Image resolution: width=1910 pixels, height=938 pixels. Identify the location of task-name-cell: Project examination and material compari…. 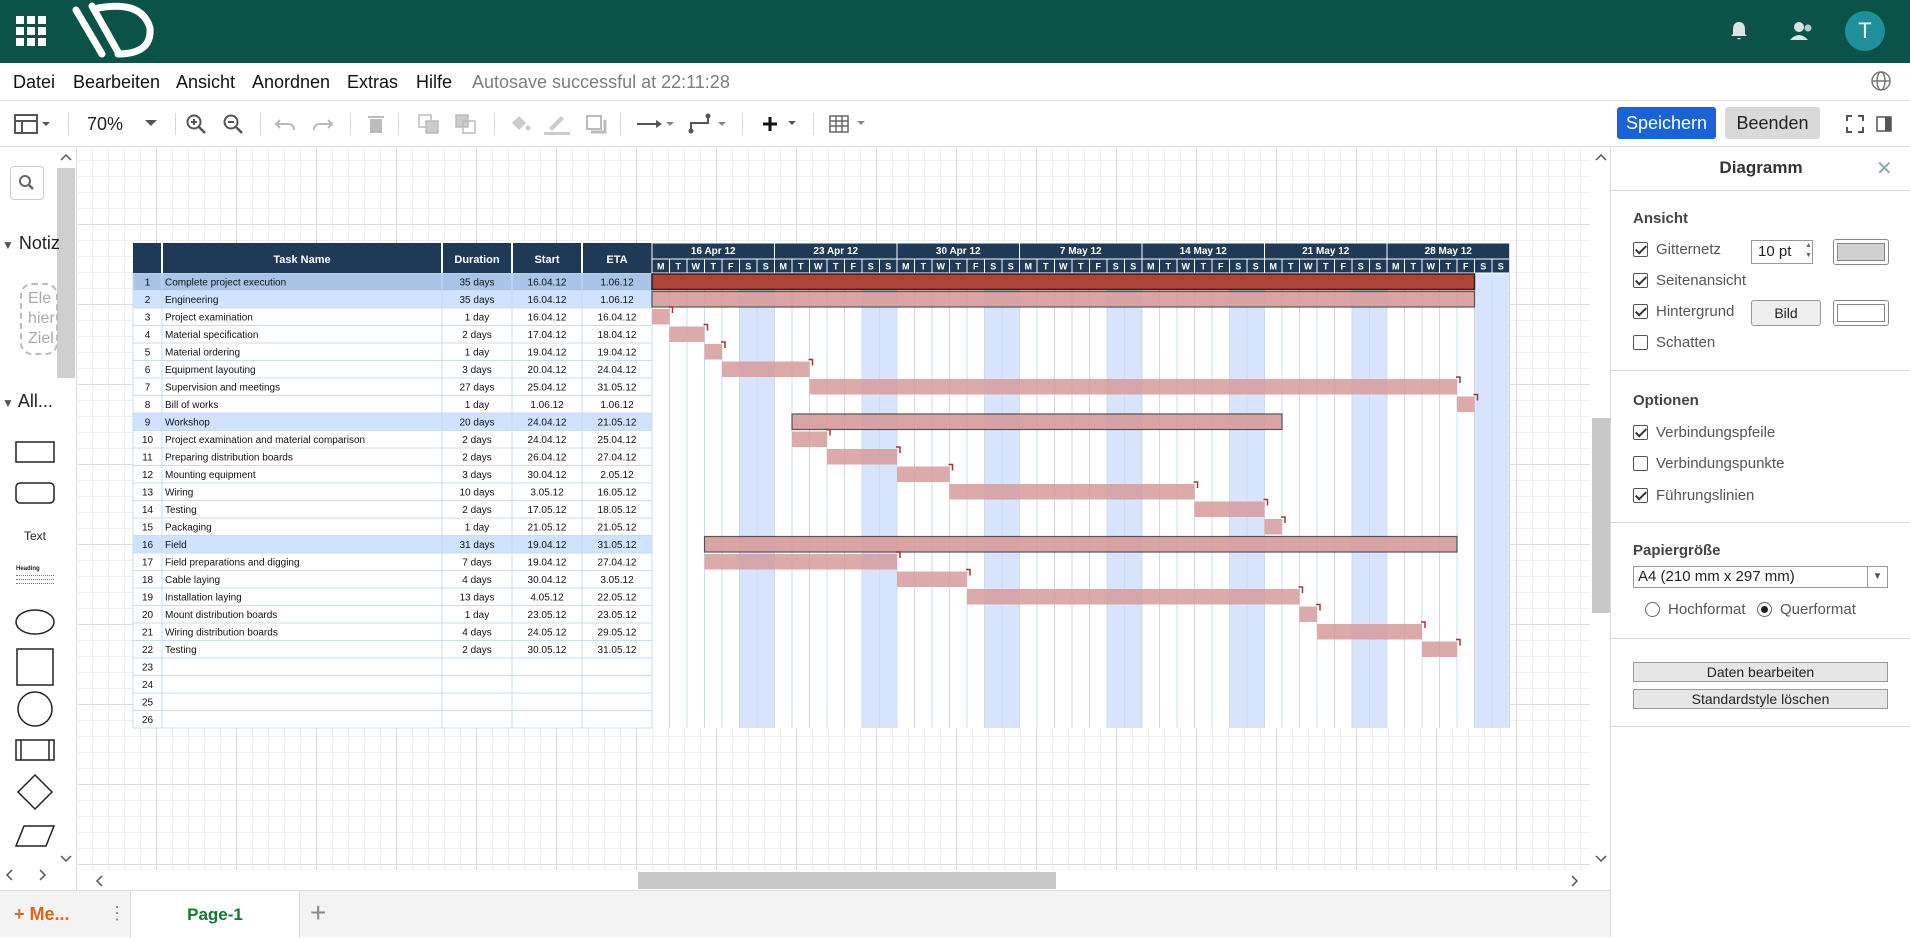
(265, 440).